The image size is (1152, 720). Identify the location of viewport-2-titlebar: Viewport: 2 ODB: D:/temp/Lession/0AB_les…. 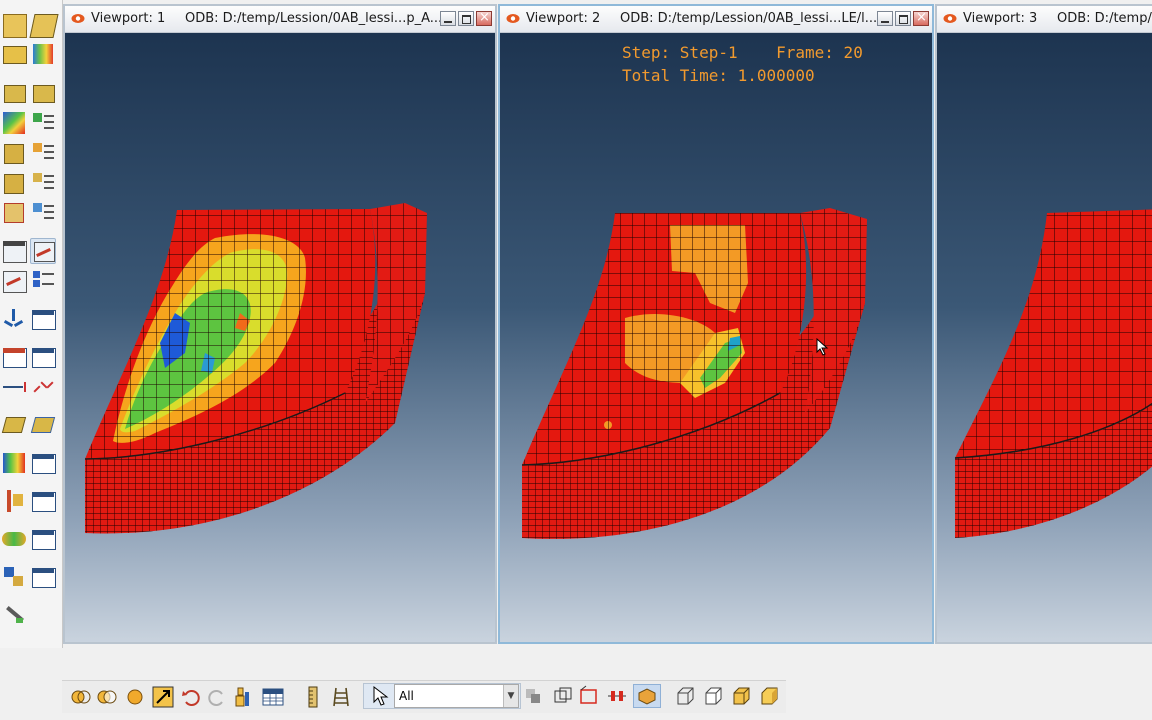
(716, 19).